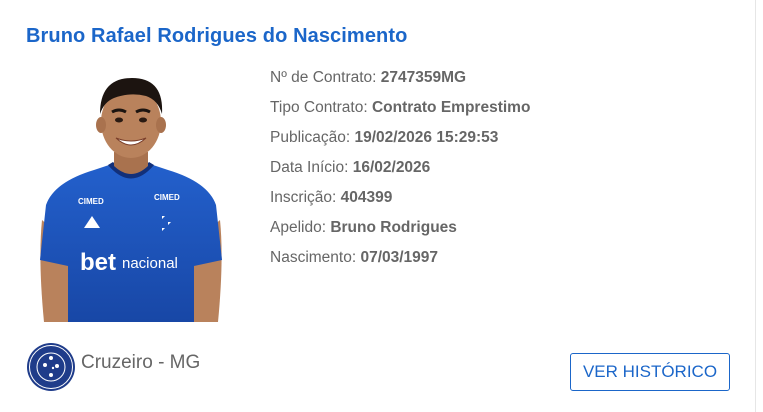  I want to click on detail-value: 2747359MG, so click(423, 77).